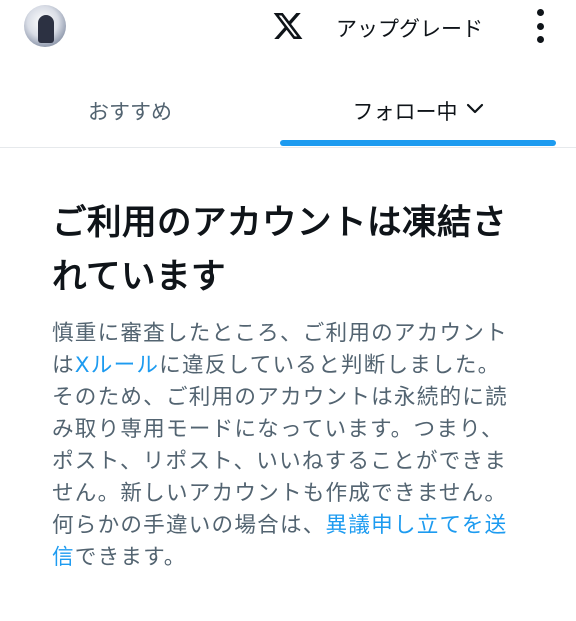 The height and width of the screenshot is (621, 576). I want to click on tab-following-label: フォロー中, so click(405, 112).